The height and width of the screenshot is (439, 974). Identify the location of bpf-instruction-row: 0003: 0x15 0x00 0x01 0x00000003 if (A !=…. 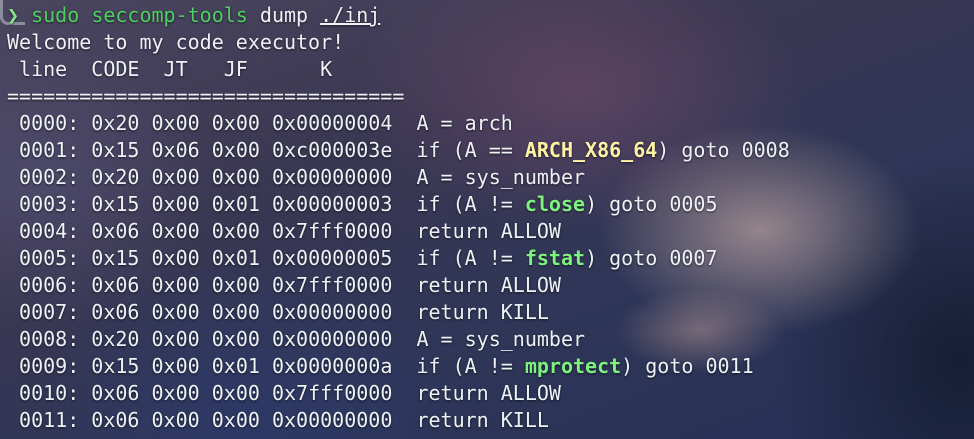
(362, 204).